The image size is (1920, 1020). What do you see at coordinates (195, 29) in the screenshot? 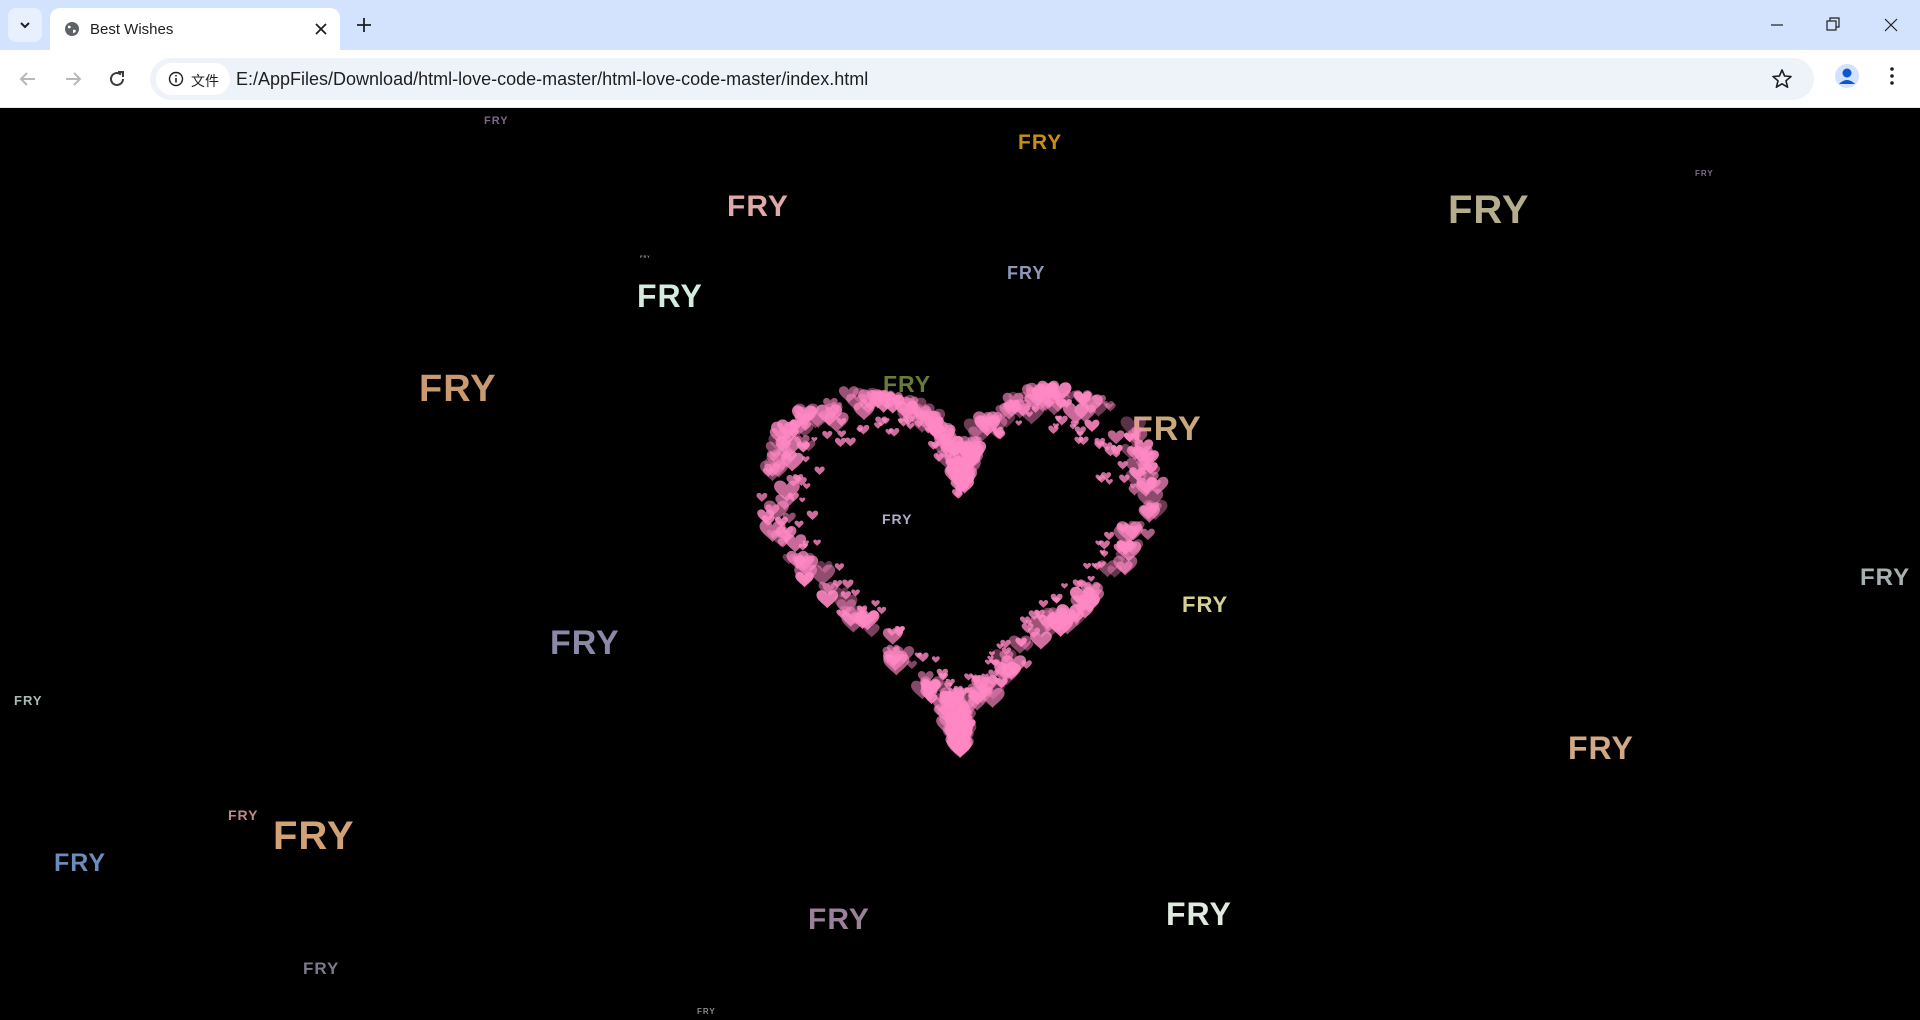
I see `tab-best-wishes: Best Wishes` at bounding box center [195, 29].